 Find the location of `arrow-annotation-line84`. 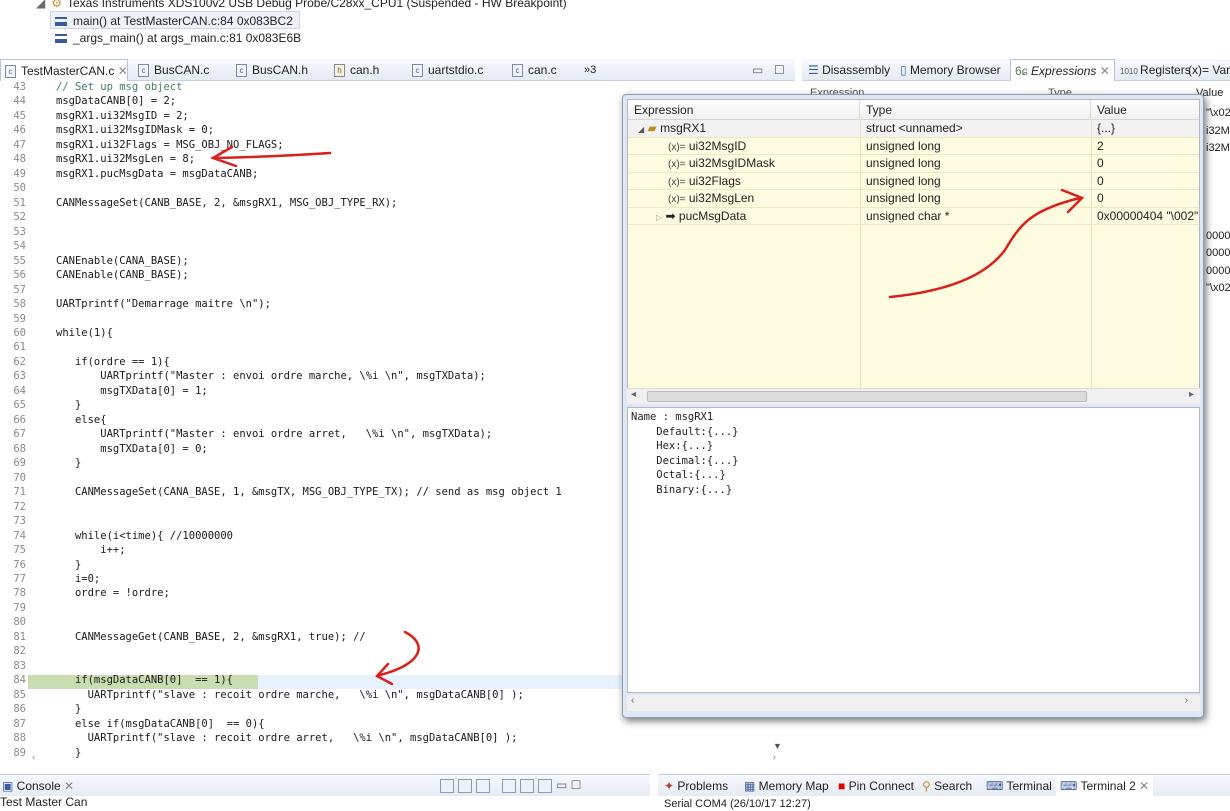

arrow-annotation-line84 is located at coordinates (397, 658).